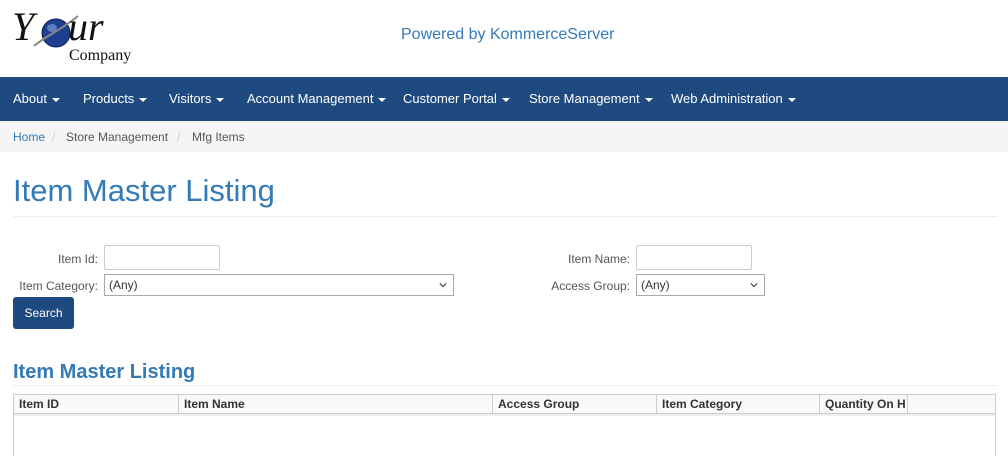  What do you see at coordinates (575, 404) in the screenshot?
I see `column-header-access-group: Access Group` at bounding box center [575, 404].